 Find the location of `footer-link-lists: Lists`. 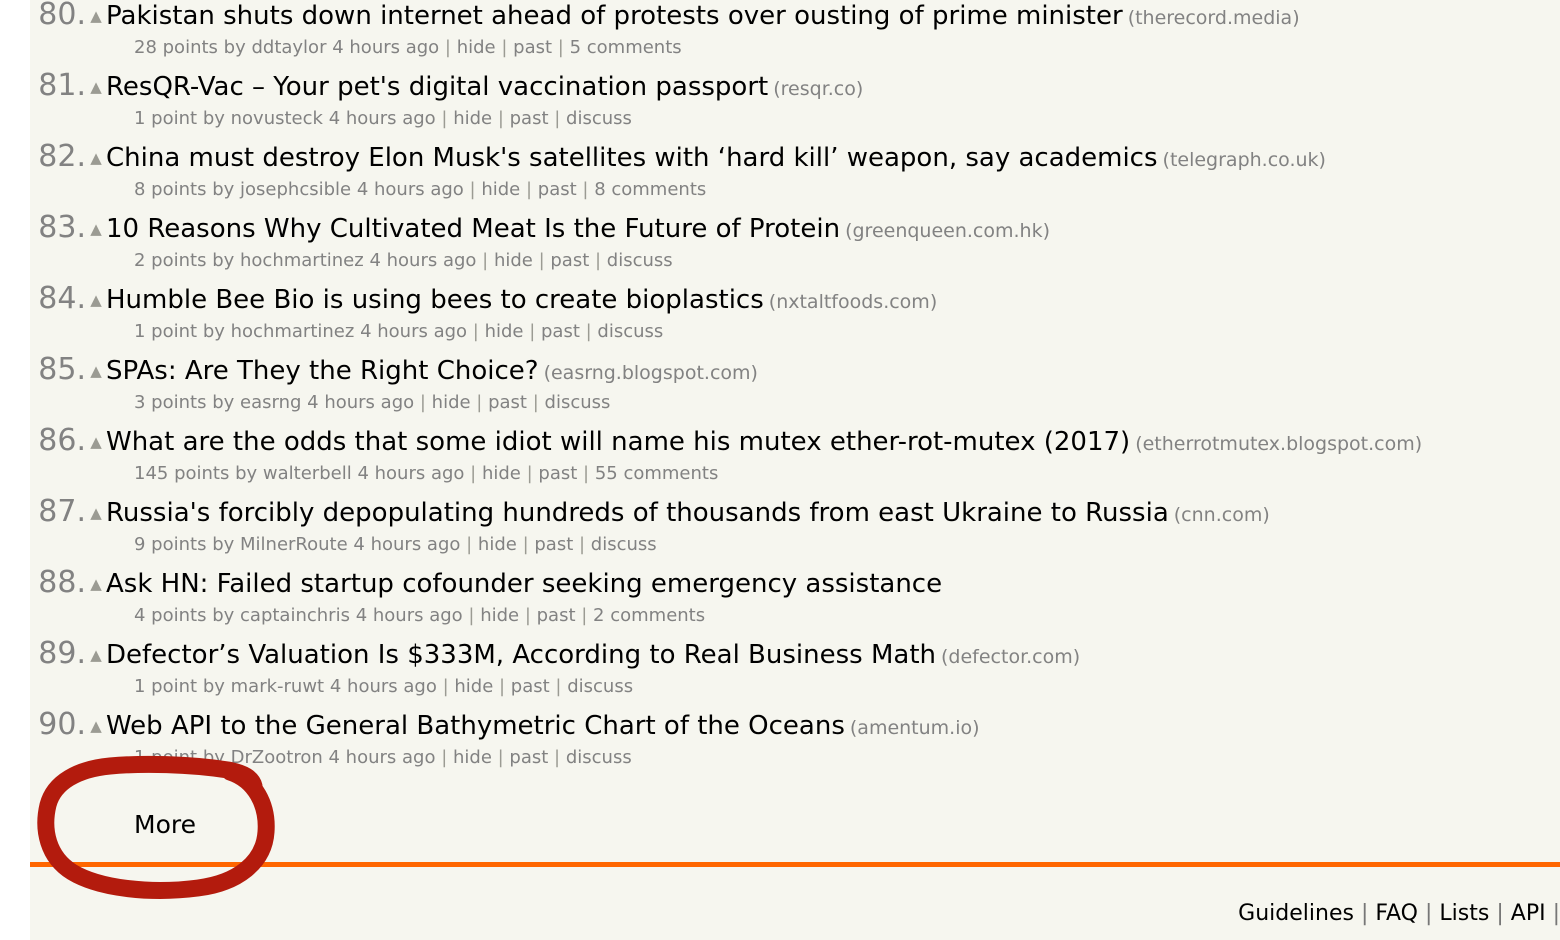

footer-link-lists: Lists is located at coordinates (1464, 913).